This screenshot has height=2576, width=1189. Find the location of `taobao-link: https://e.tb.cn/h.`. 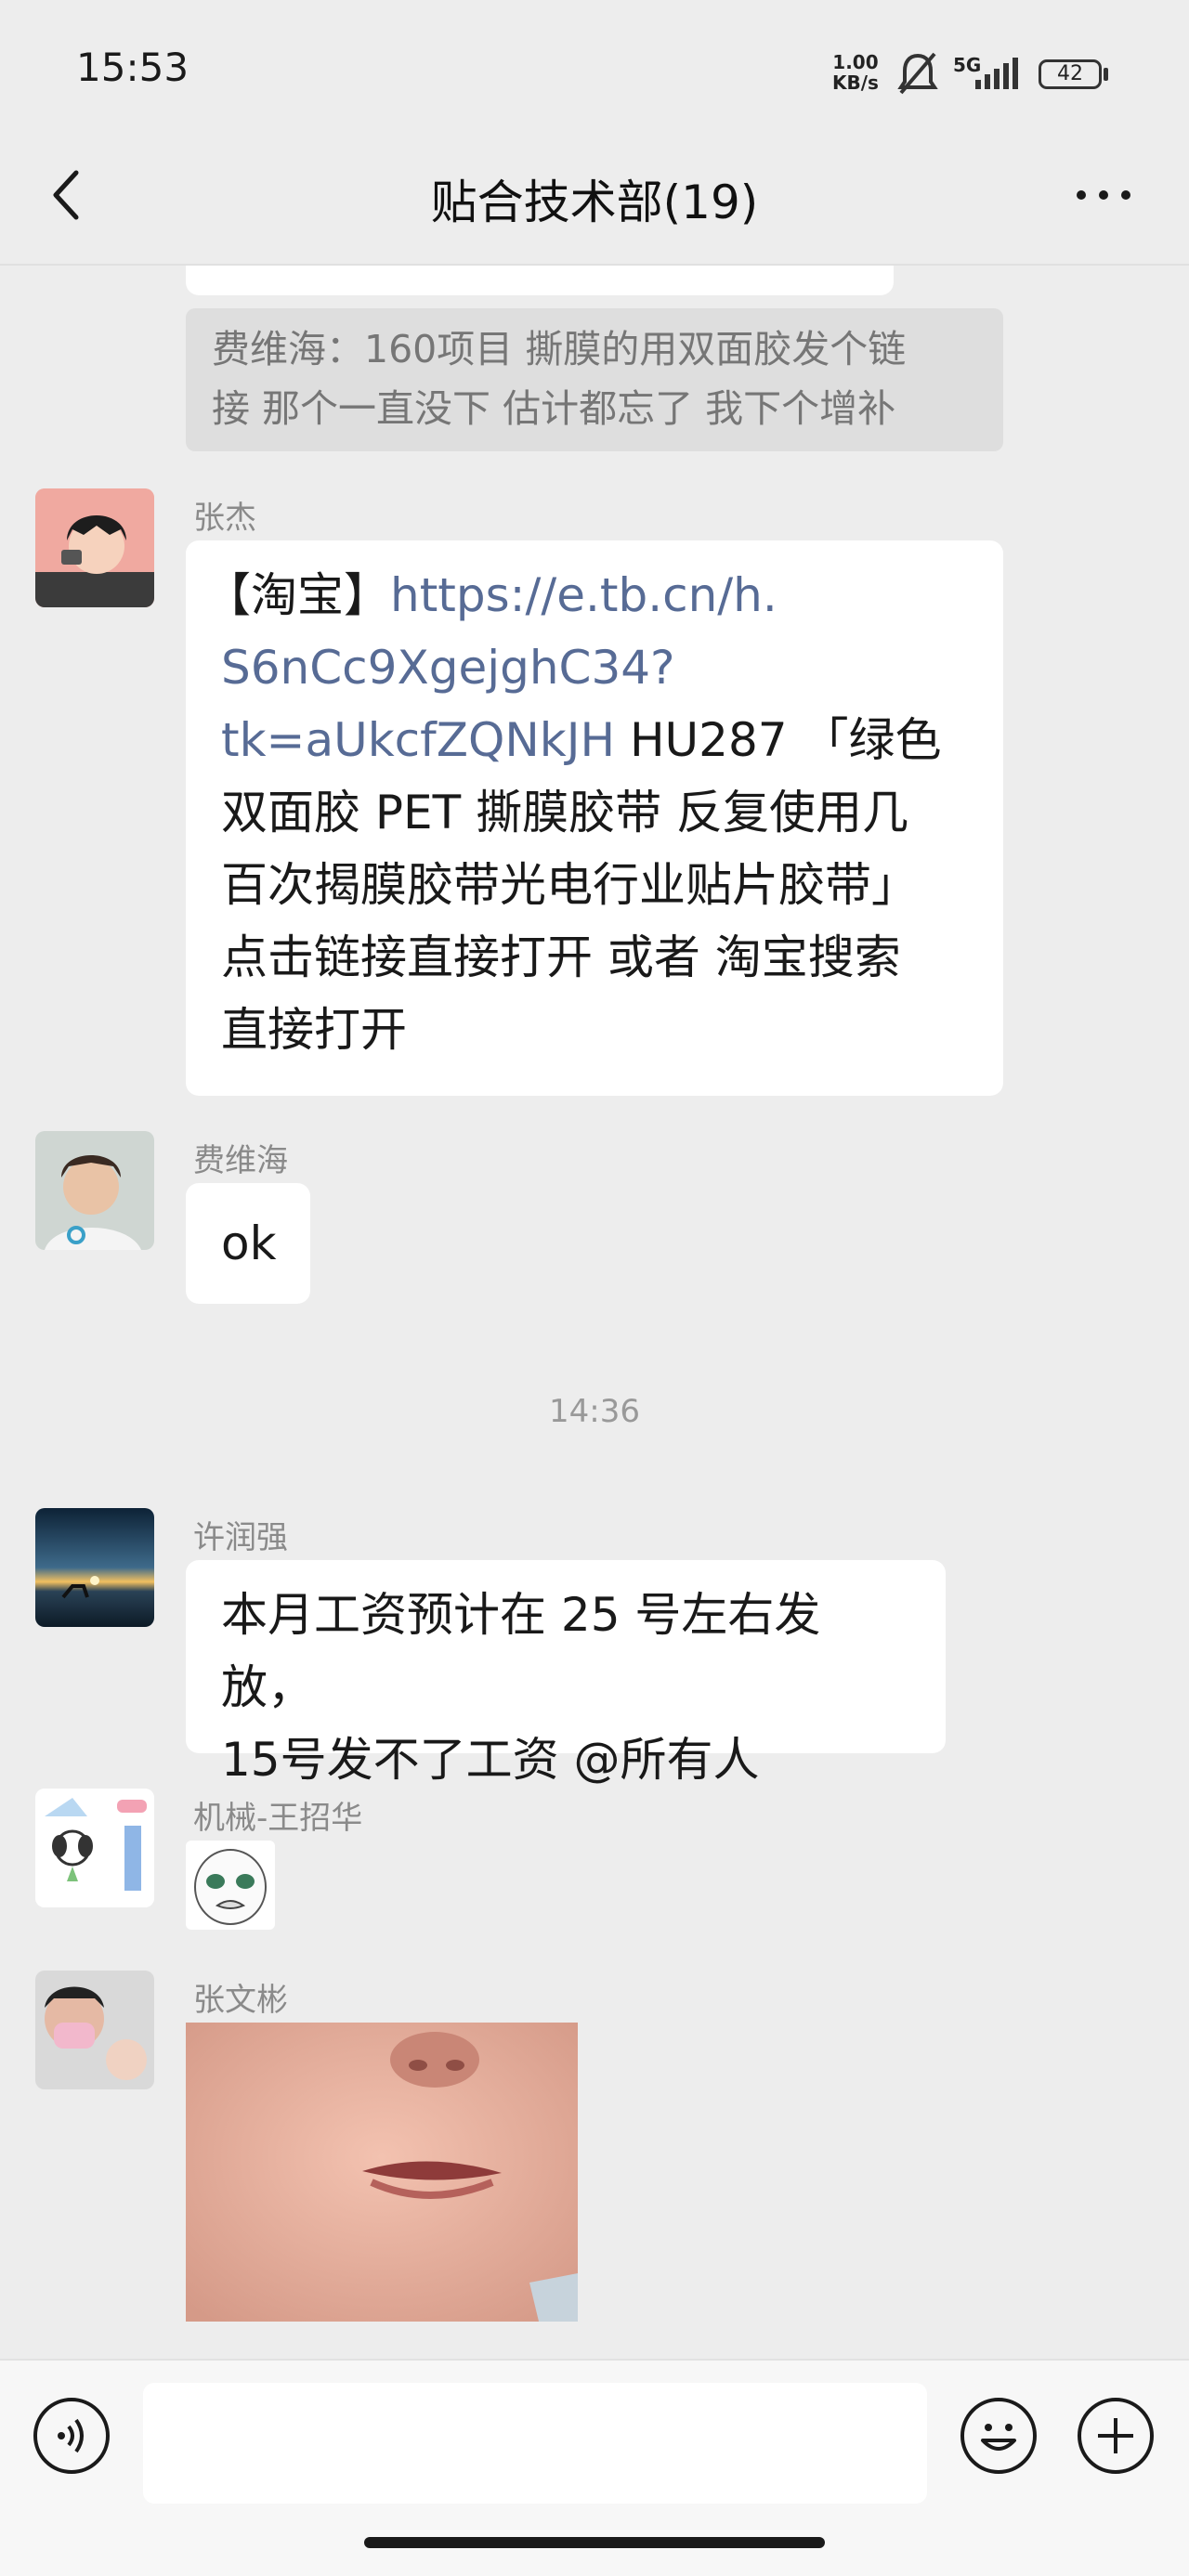

taobao-link: https://e.tb.cn/h. is located at coordinates (583, 595).